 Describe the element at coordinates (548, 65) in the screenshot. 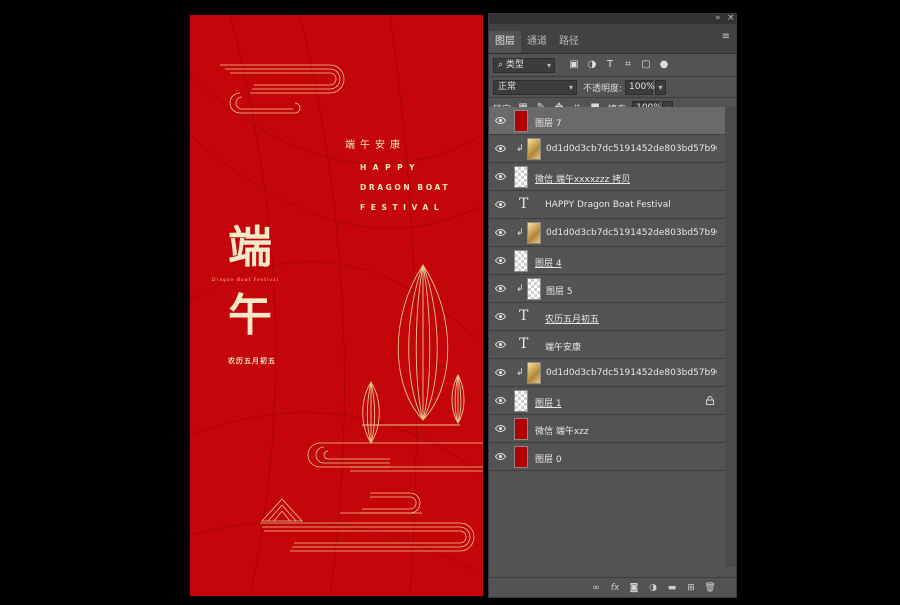

I see `chevron-down-icon: ▾` at that location.